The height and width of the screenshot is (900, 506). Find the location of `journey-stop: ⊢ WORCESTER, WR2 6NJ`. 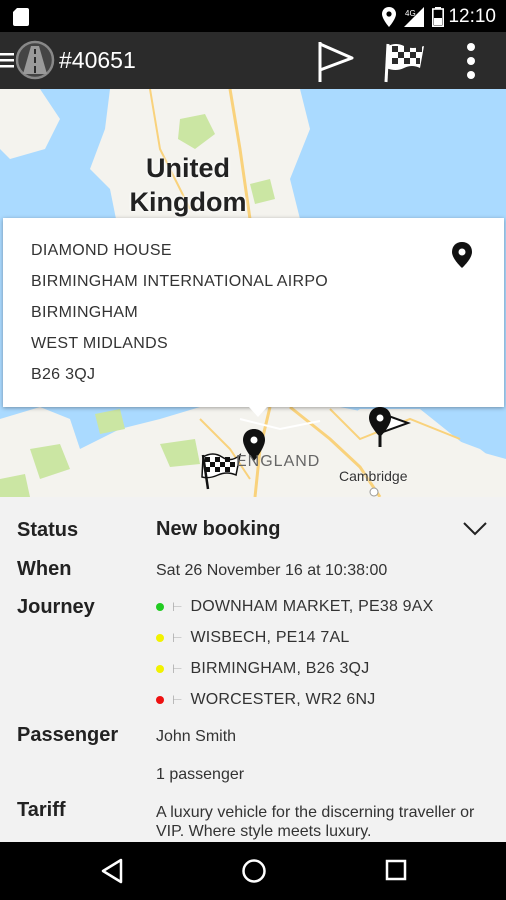

journey-stop: ⊢ WORCESTER, WR2 6NJ is located at coordinates (265, 700).